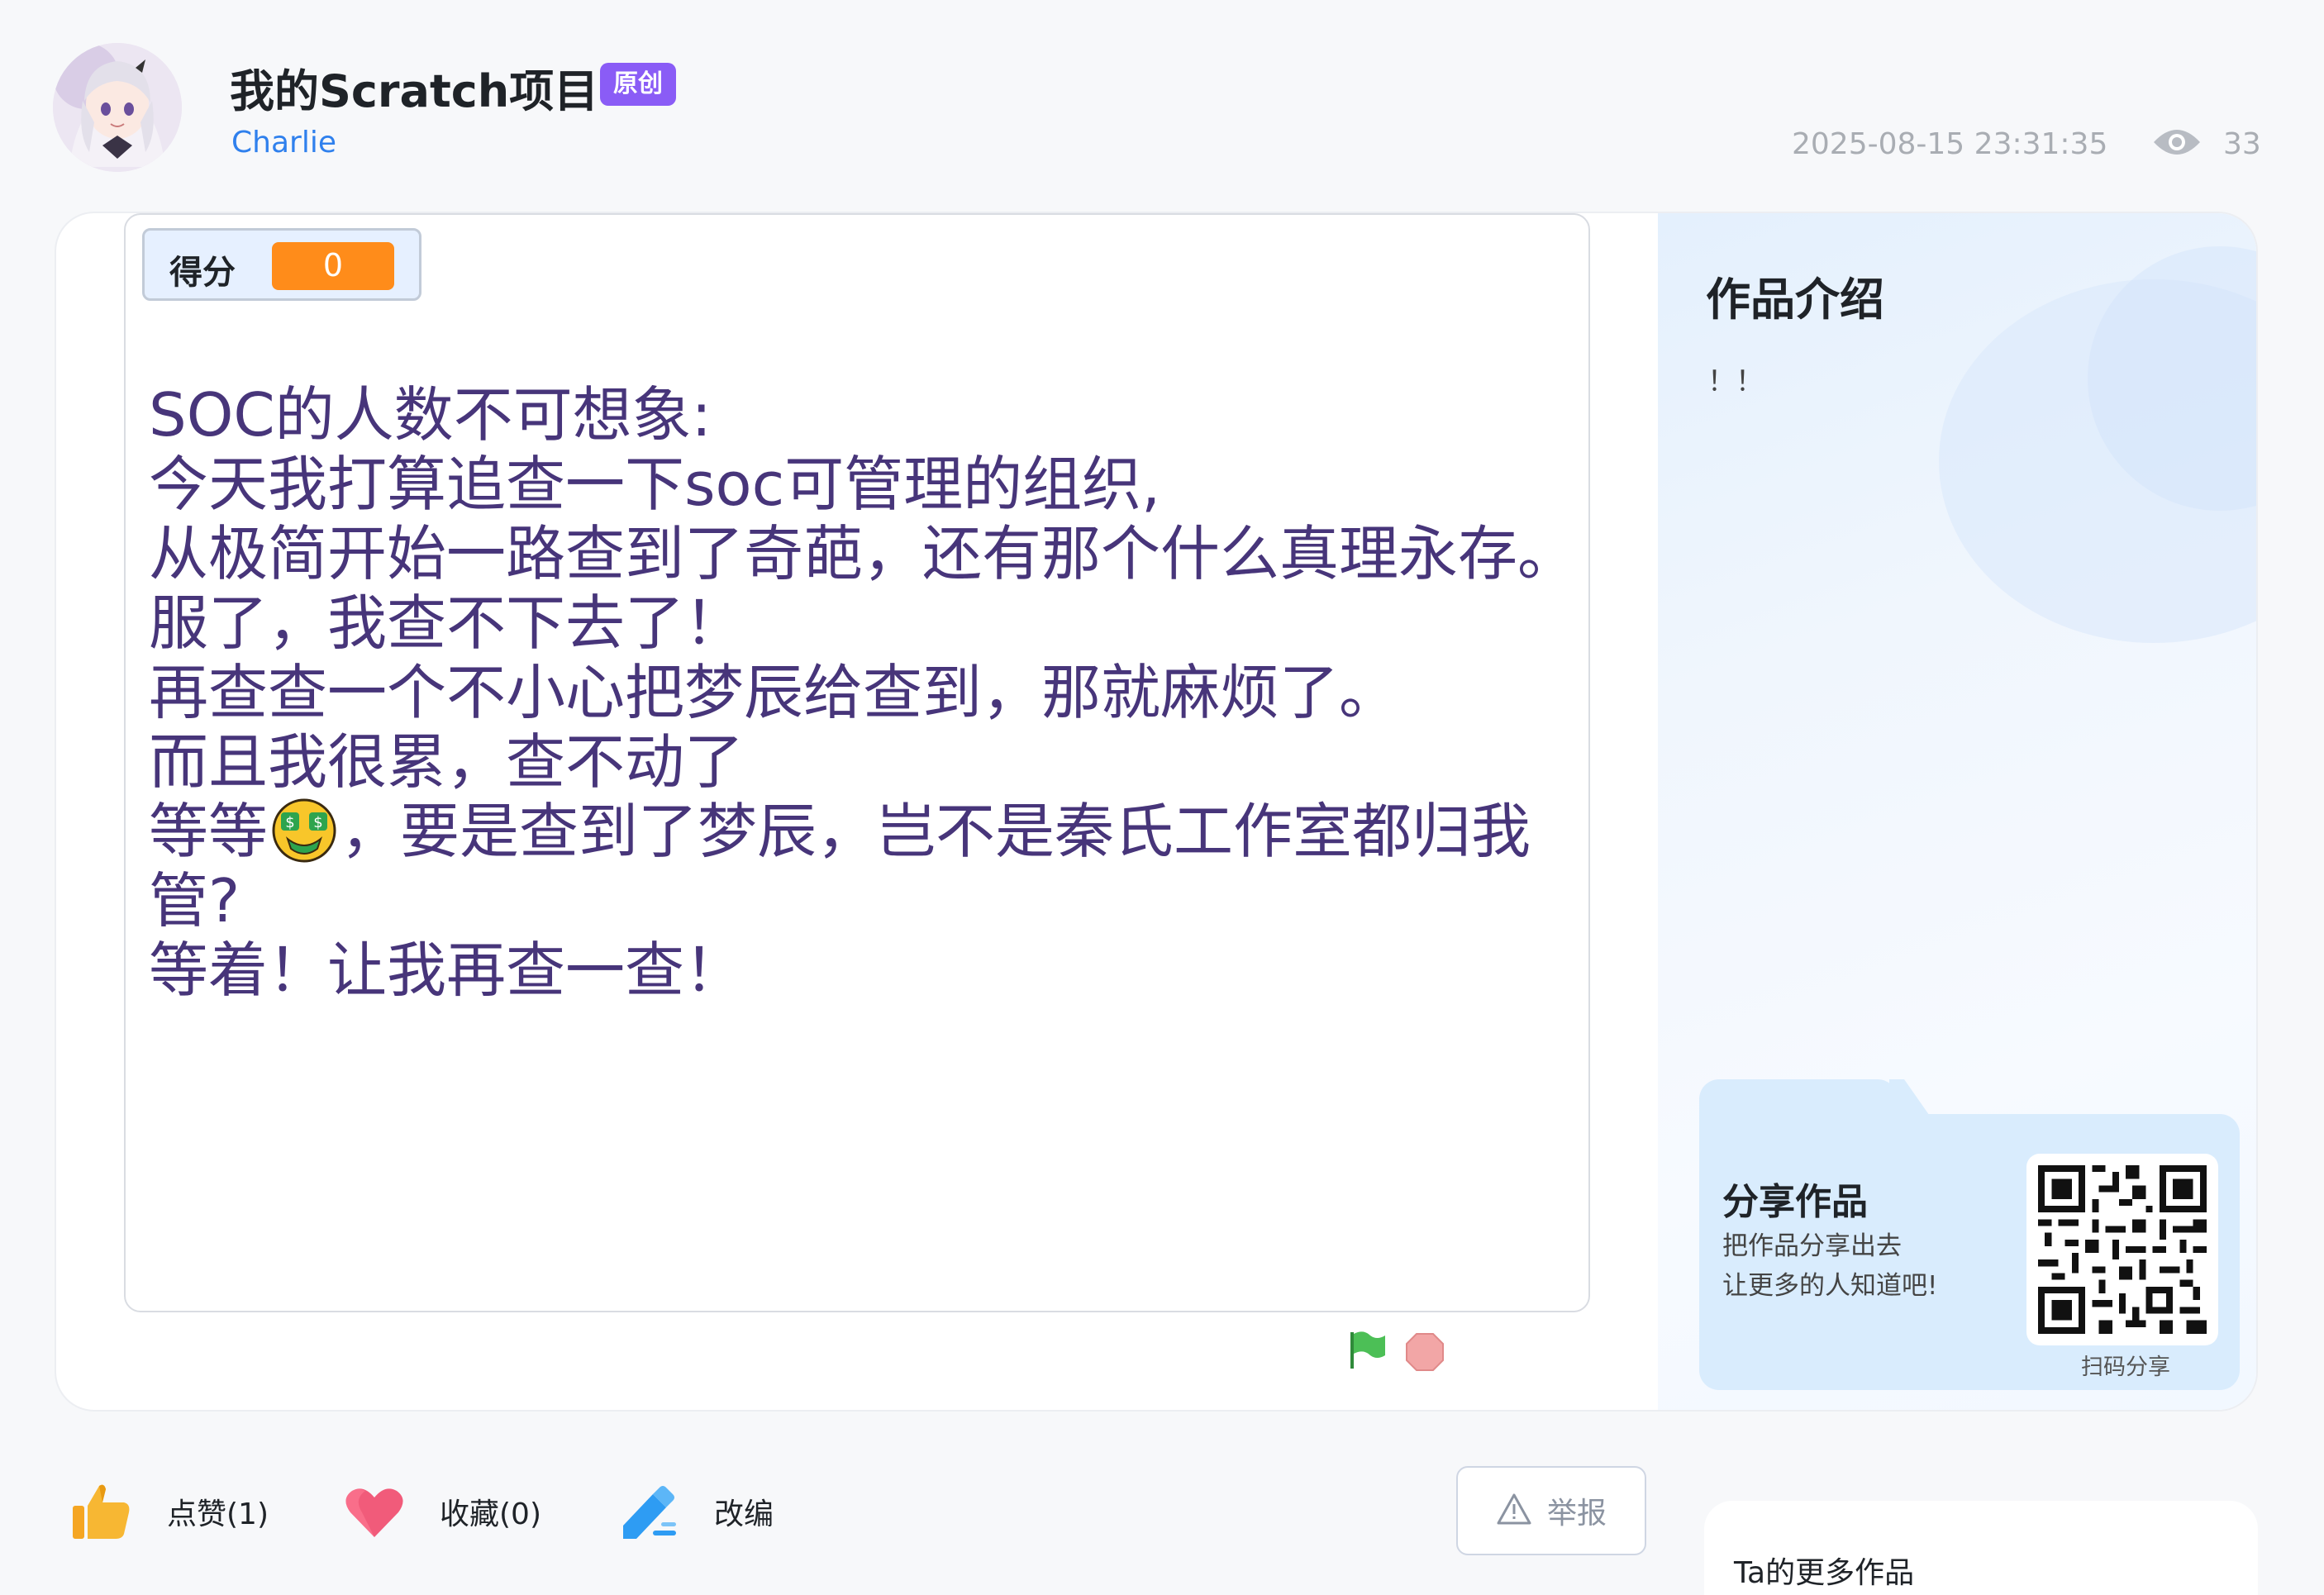  I want to click on favorite-button: 收藏(0), so click(442, 1512).